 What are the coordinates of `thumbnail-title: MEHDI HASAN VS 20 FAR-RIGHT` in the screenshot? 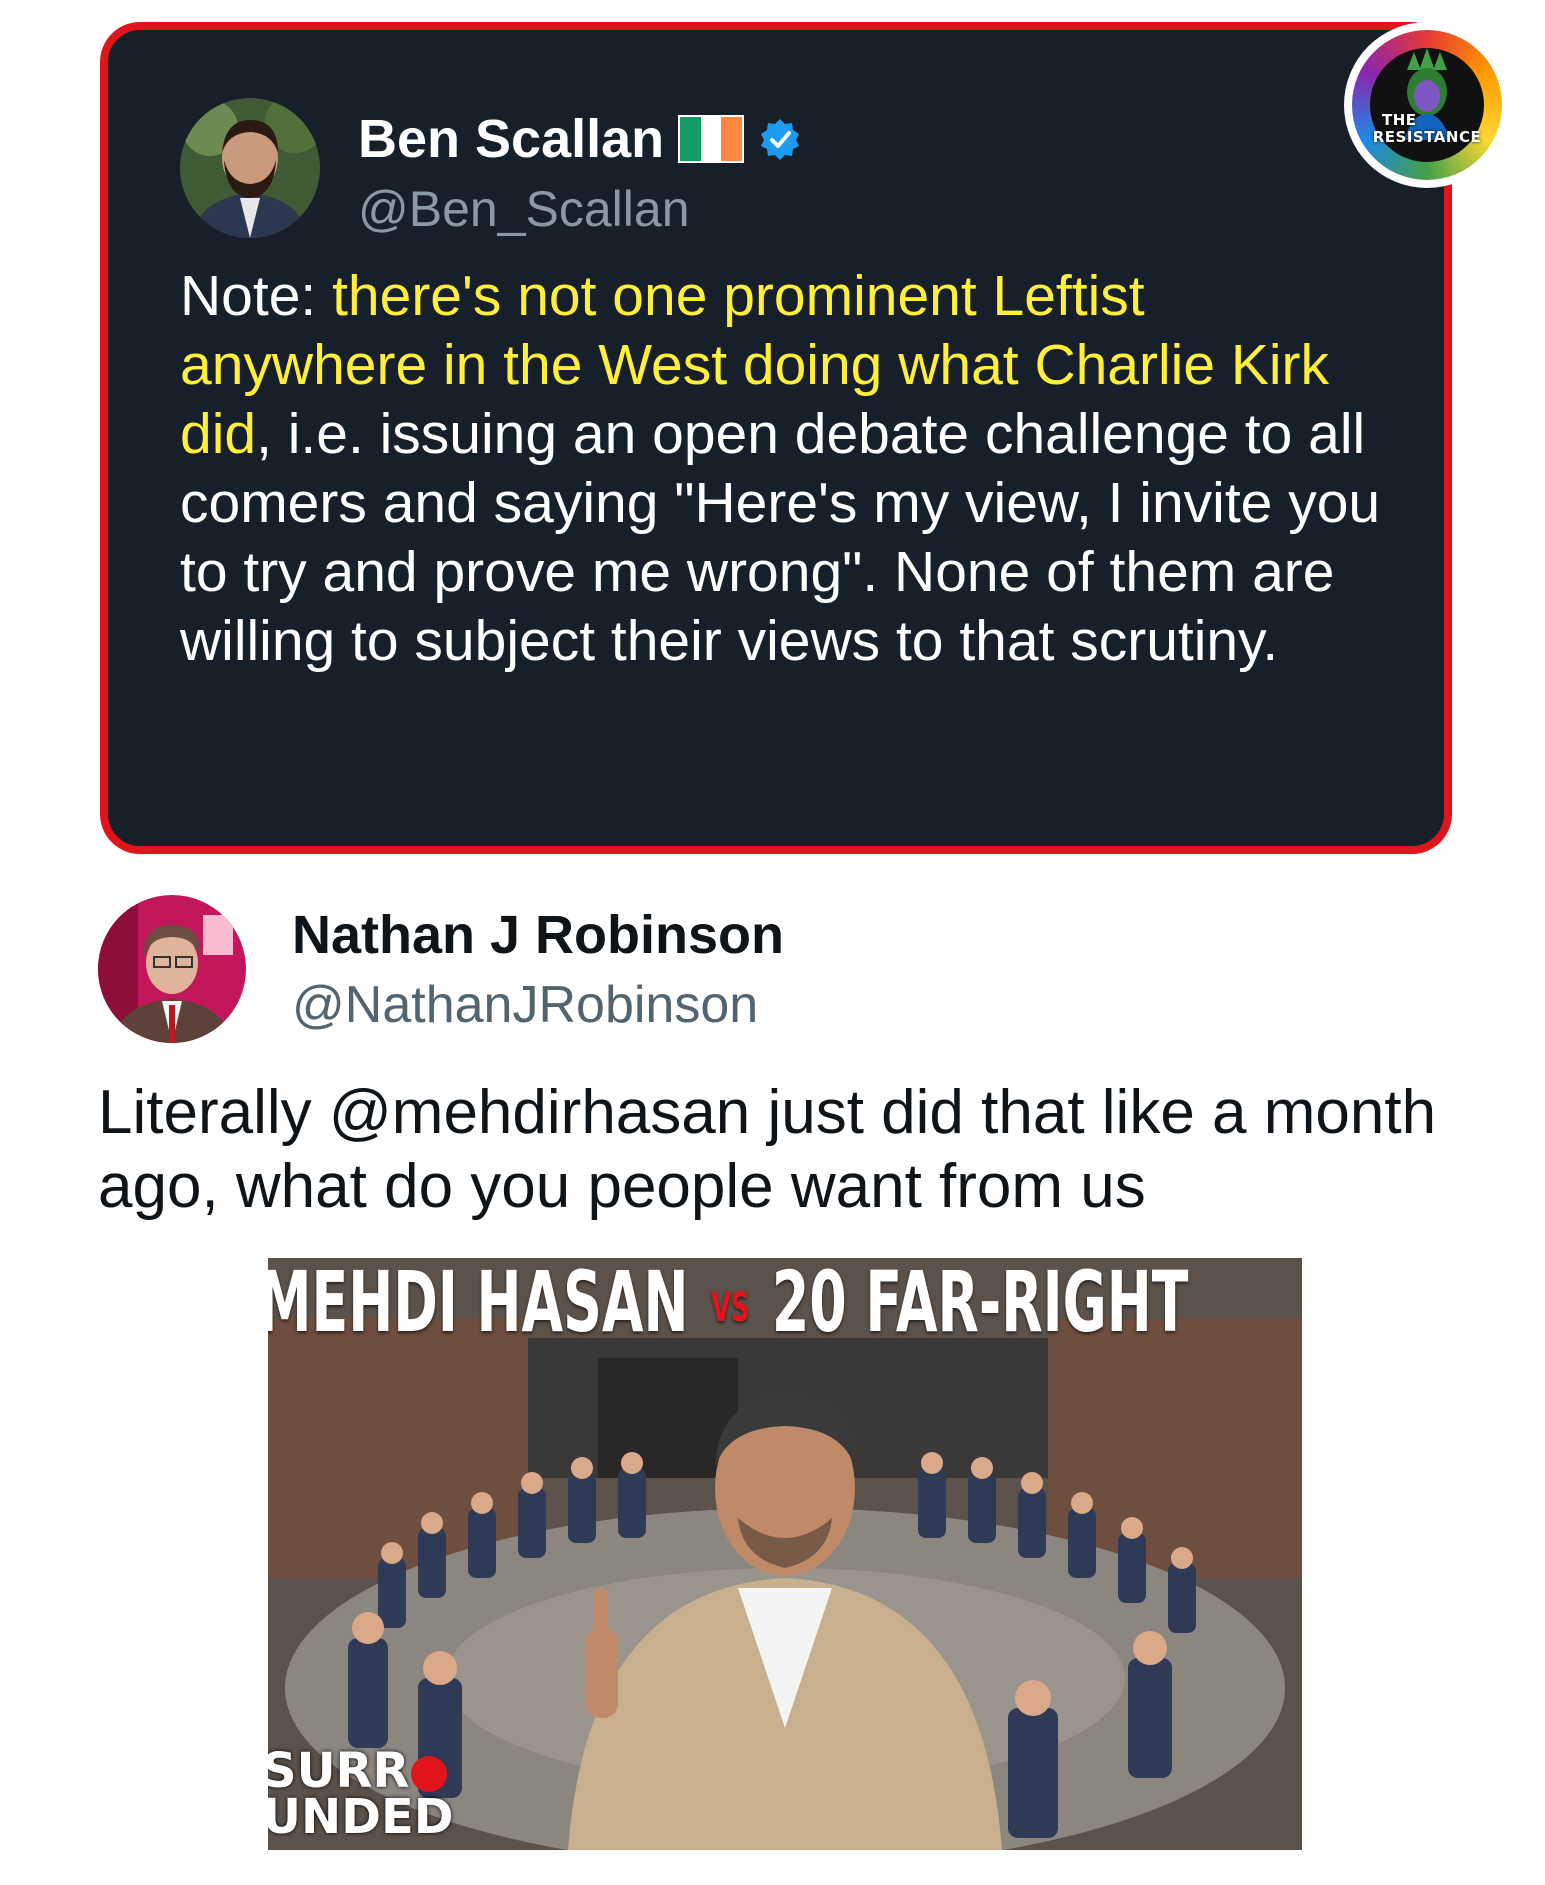 It's located at (728, 1308).